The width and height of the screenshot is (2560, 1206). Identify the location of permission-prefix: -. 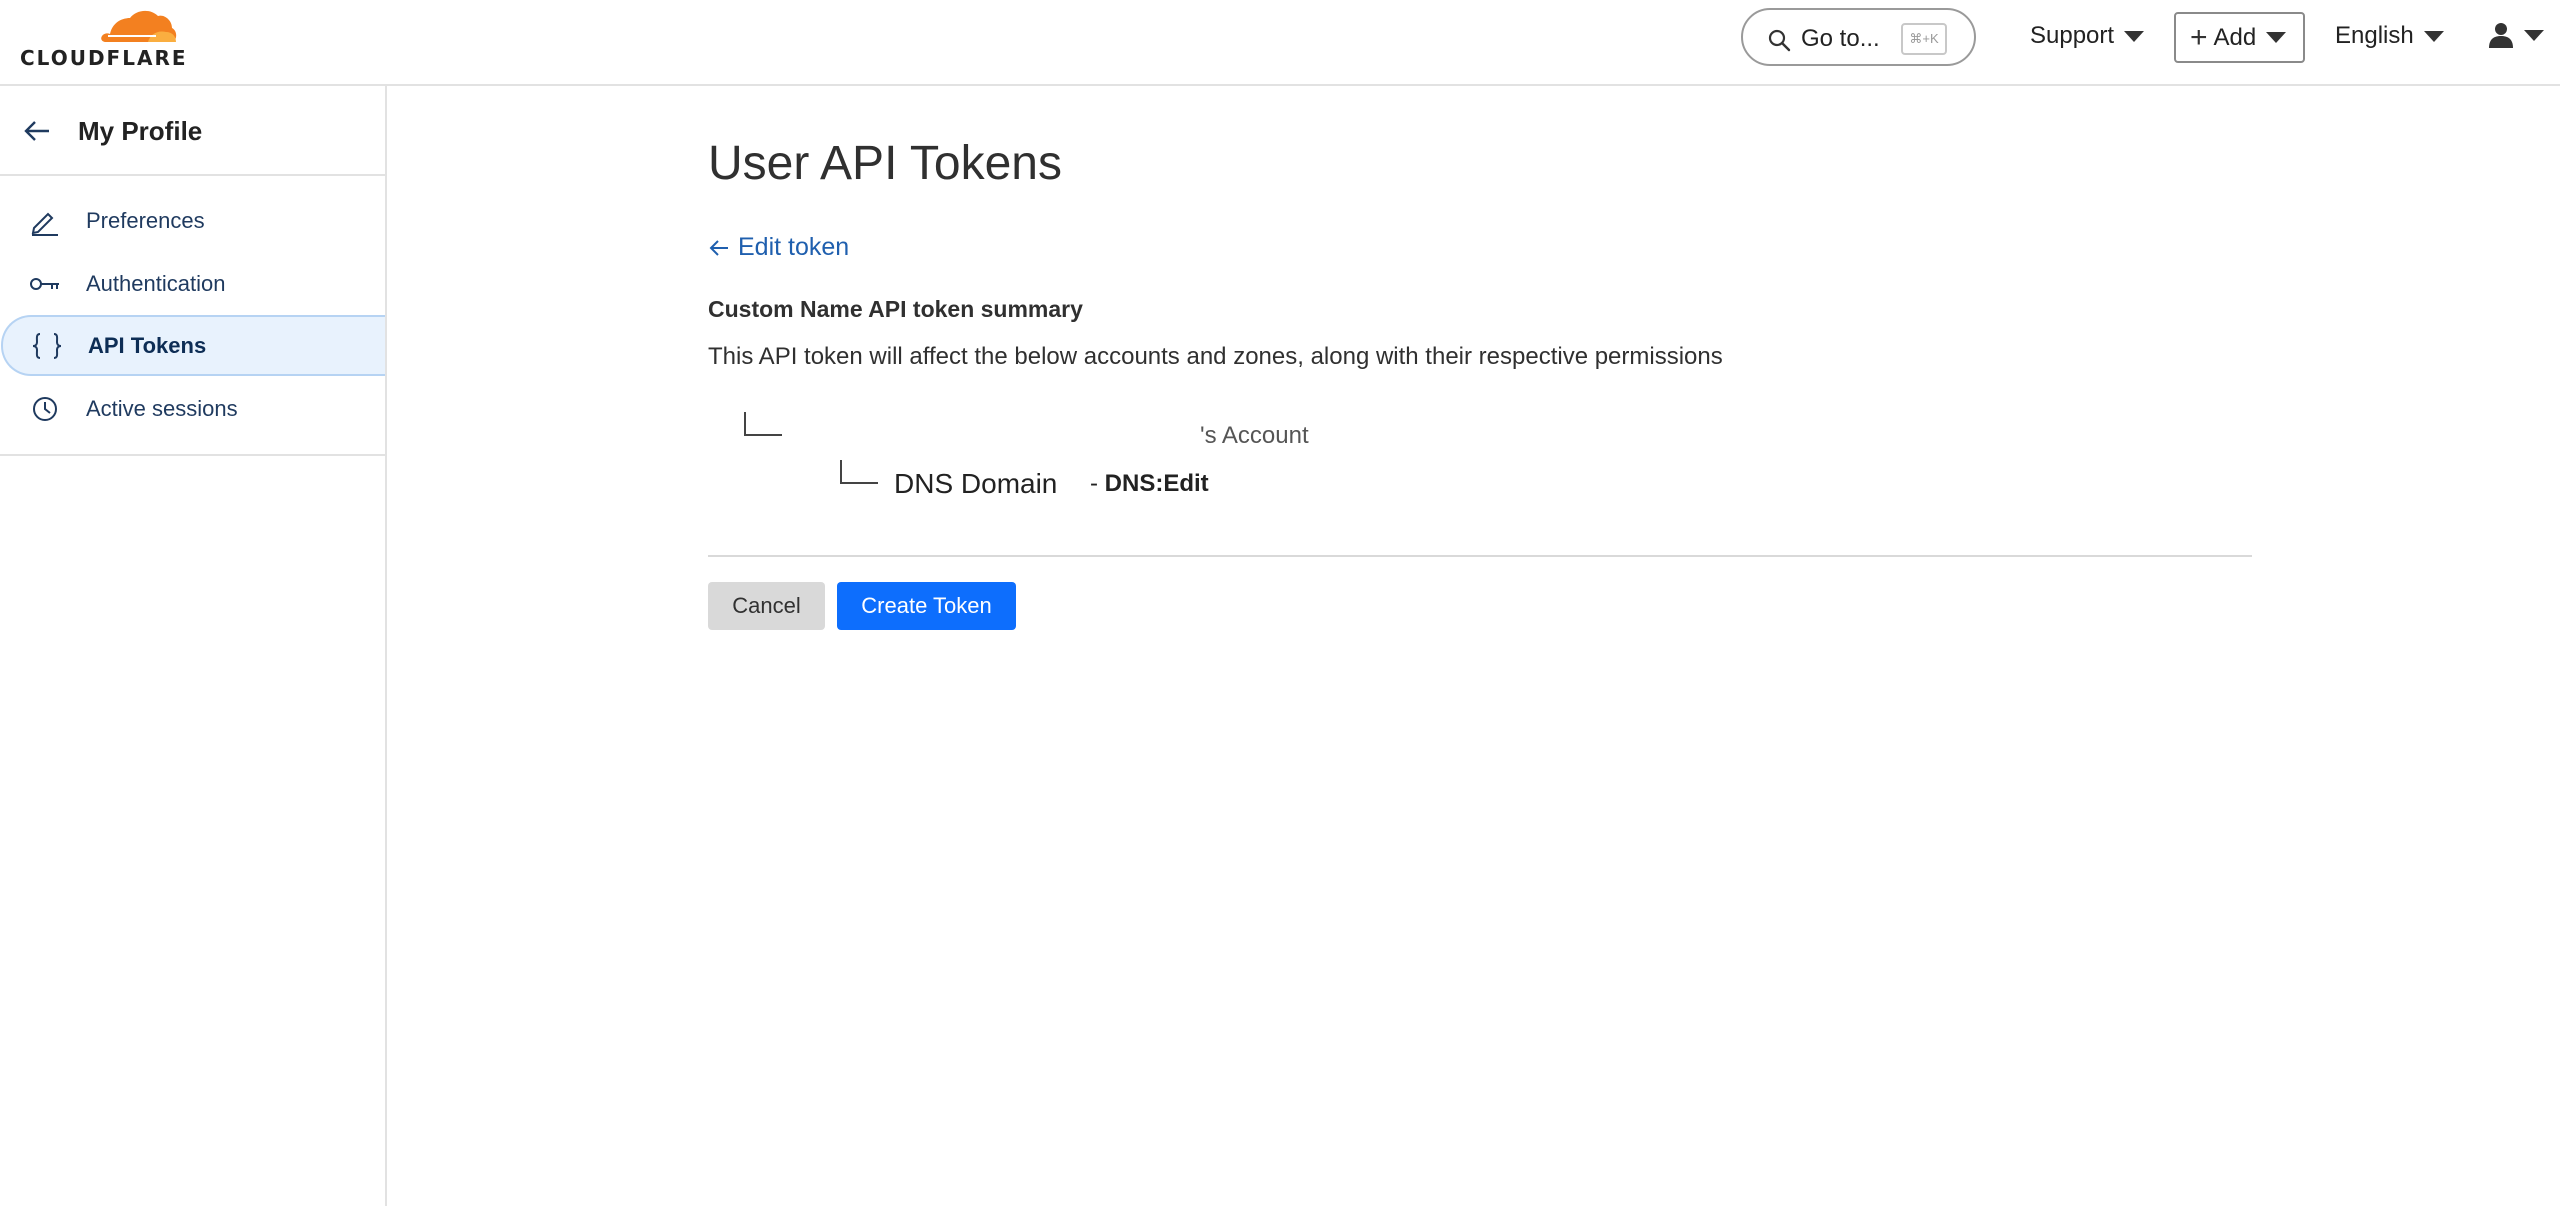
(1097, 483).